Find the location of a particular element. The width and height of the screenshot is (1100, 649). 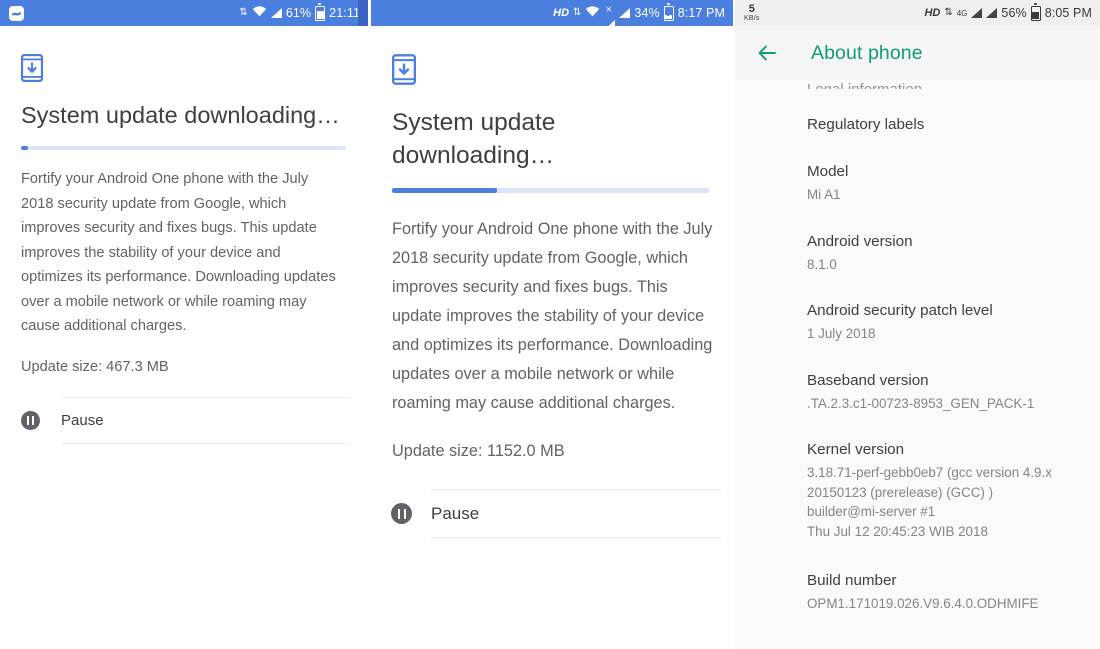

item-label: Build number is located at coordinates (852, 580).